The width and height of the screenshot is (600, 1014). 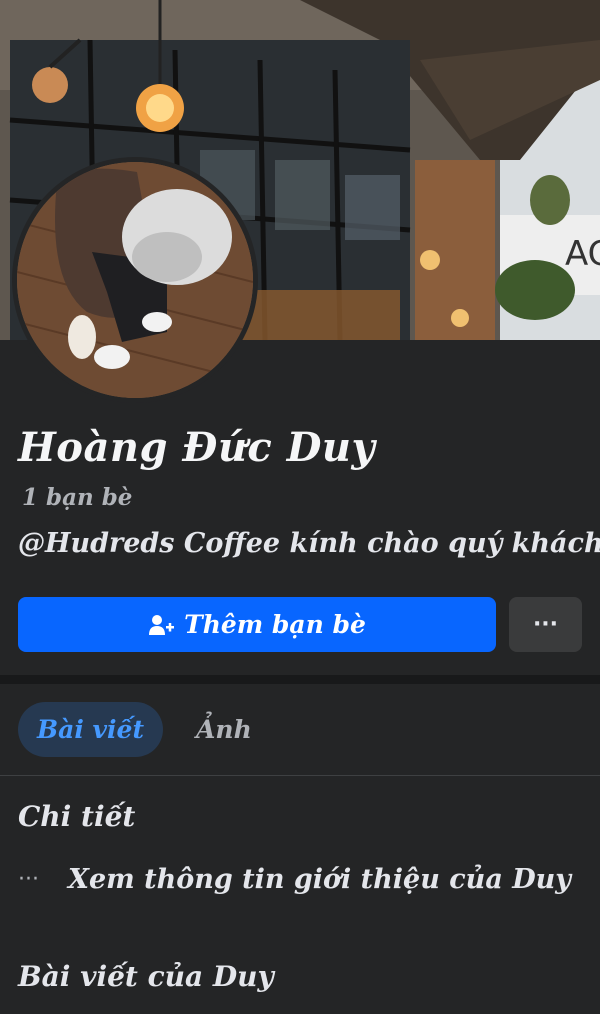 What do you see at coordinates (300, 679) in the screenshot?
I see `section-divider` at bounding box center [300, 679].